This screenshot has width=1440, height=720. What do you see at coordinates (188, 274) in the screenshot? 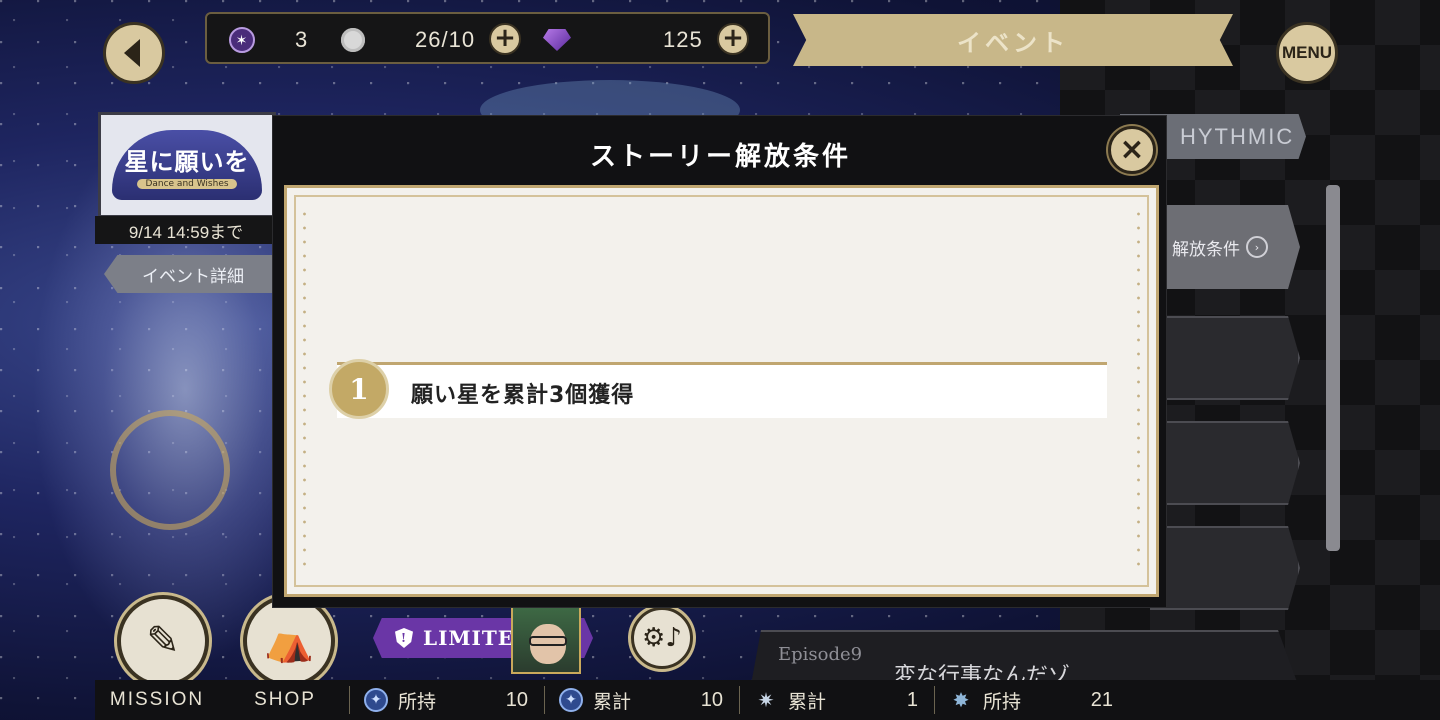
I see `event-detail-button: イベント詳細` at bounding box center [188, 274].